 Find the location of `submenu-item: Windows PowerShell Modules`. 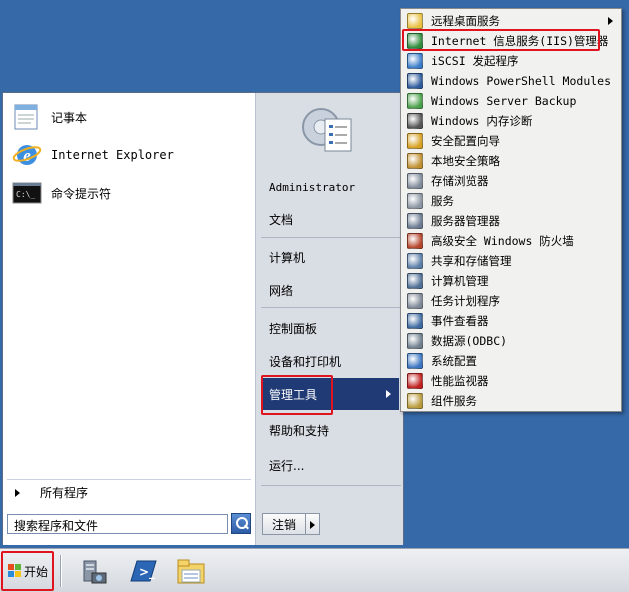

submenu-item: Windows PowerShell Modules is located at coordinates (511, 81).